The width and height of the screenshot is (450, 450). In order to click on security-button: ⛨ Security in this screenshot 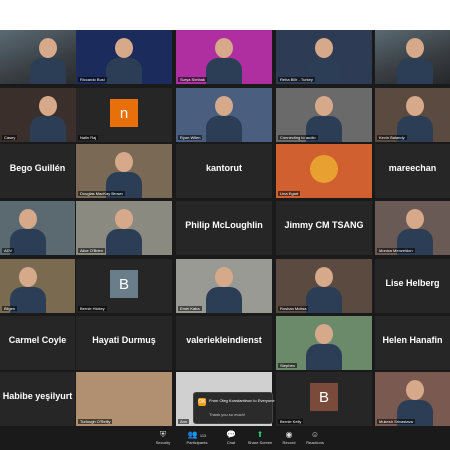, I will do `click(163, 438)`.